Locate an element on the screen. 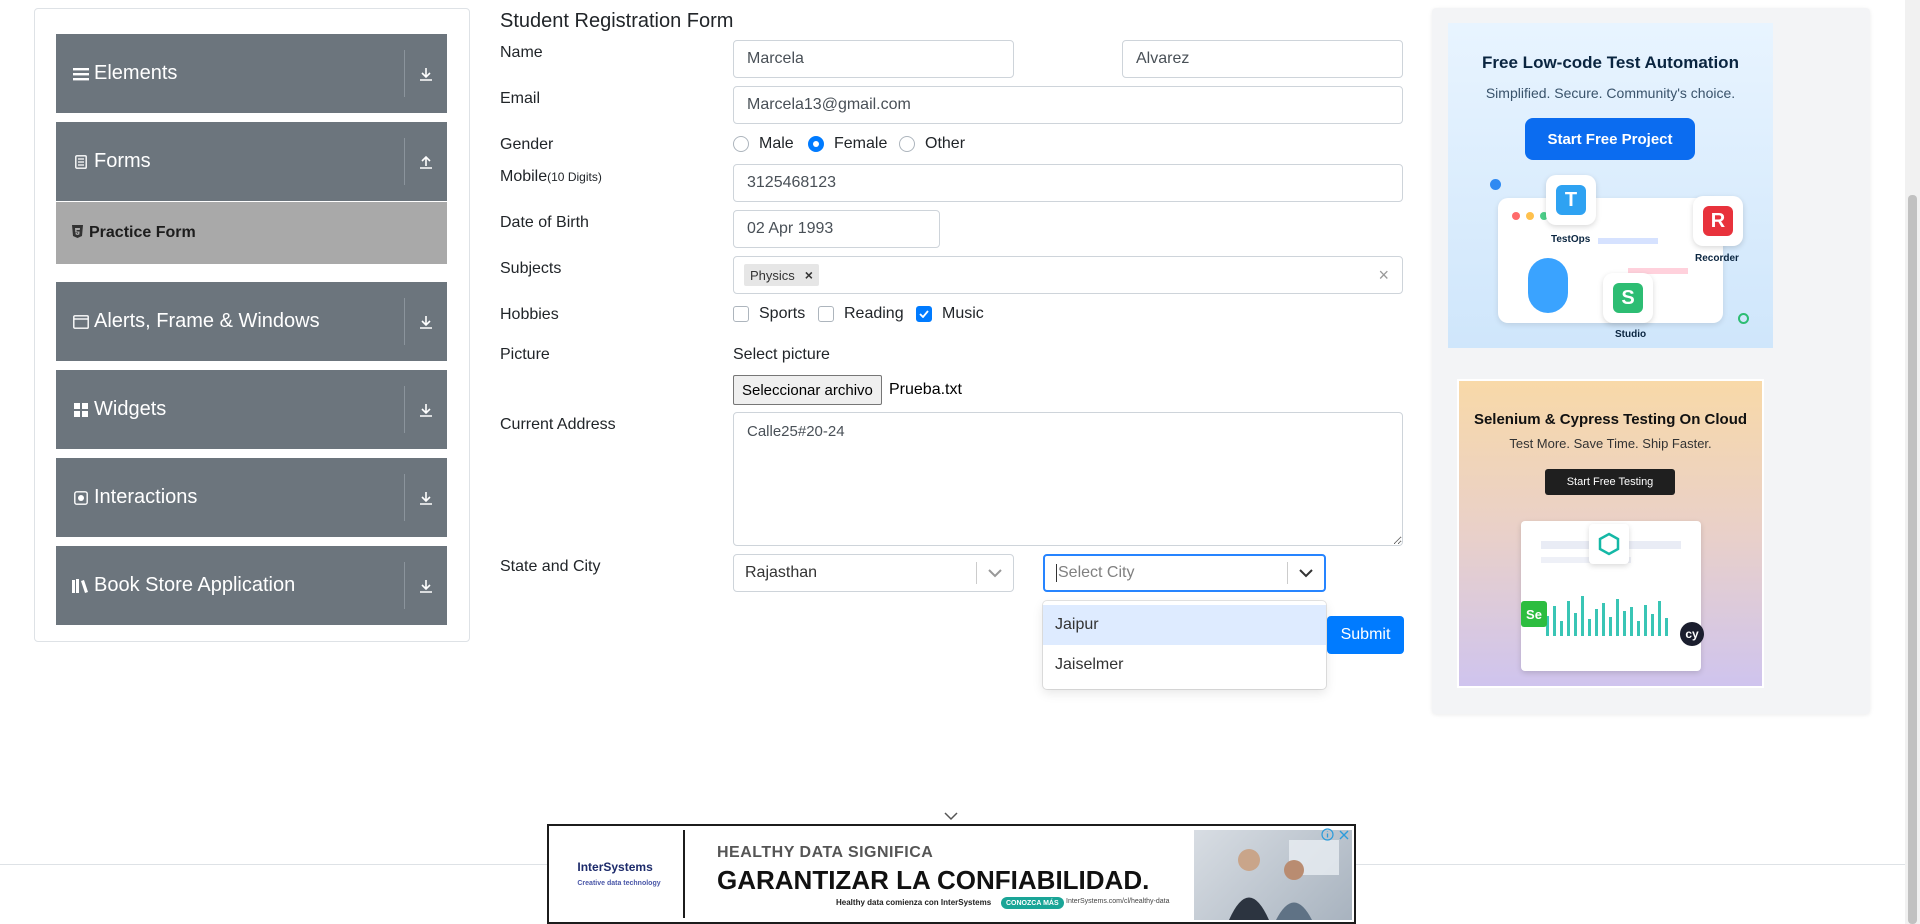  gender-radio-female: Female is located at coordinates (847, 144).